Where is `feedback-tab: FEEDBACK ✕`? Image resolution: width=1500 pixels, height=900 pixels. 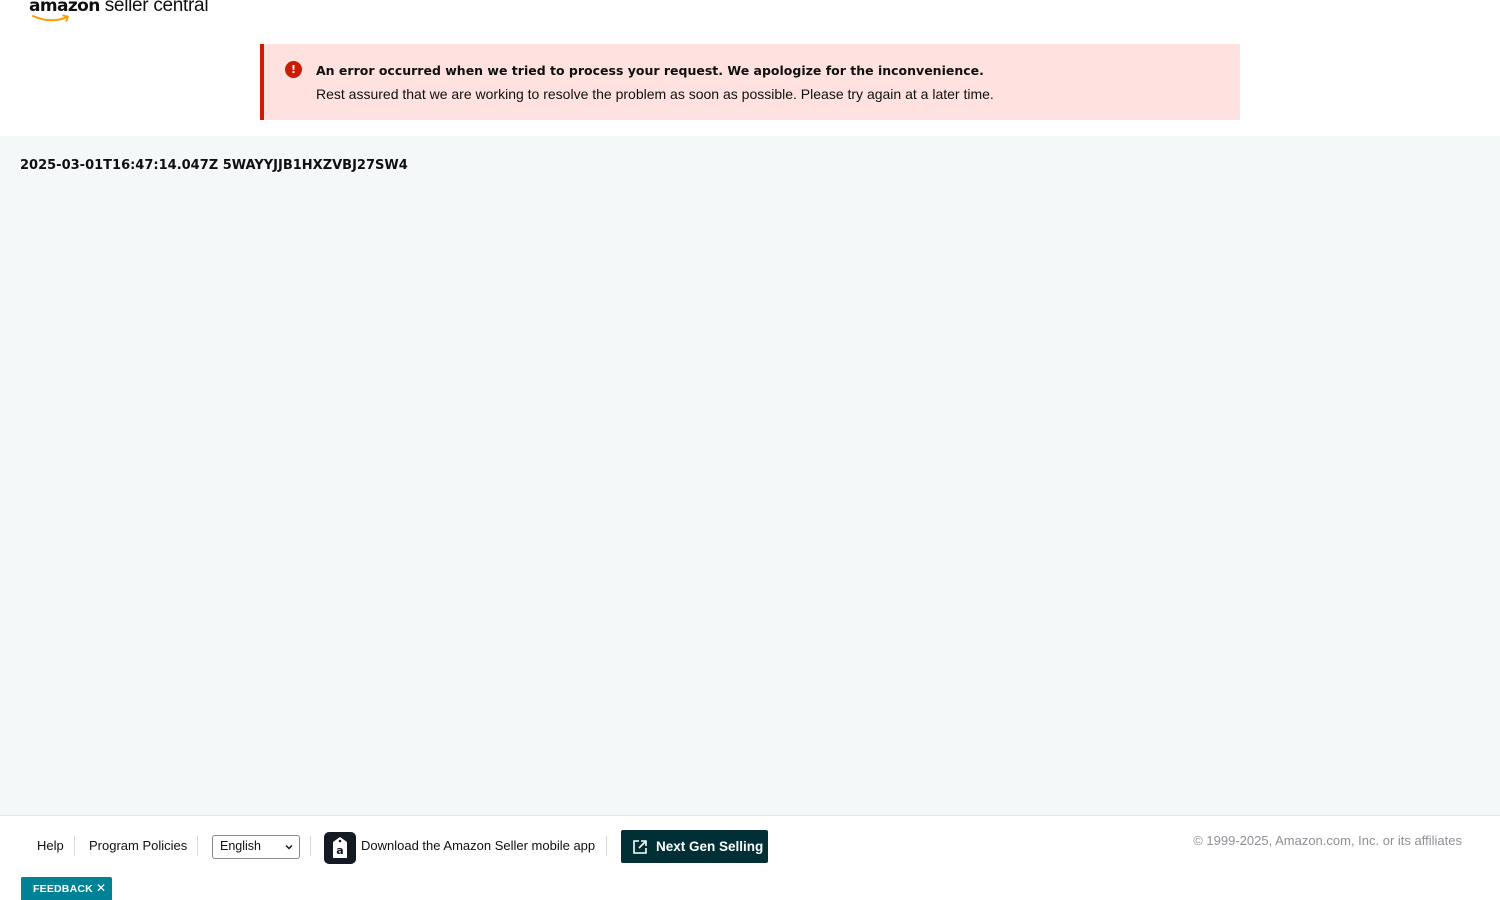
feedback-tab: FEEDBACK ✕ is located at coordinates (66, 888).